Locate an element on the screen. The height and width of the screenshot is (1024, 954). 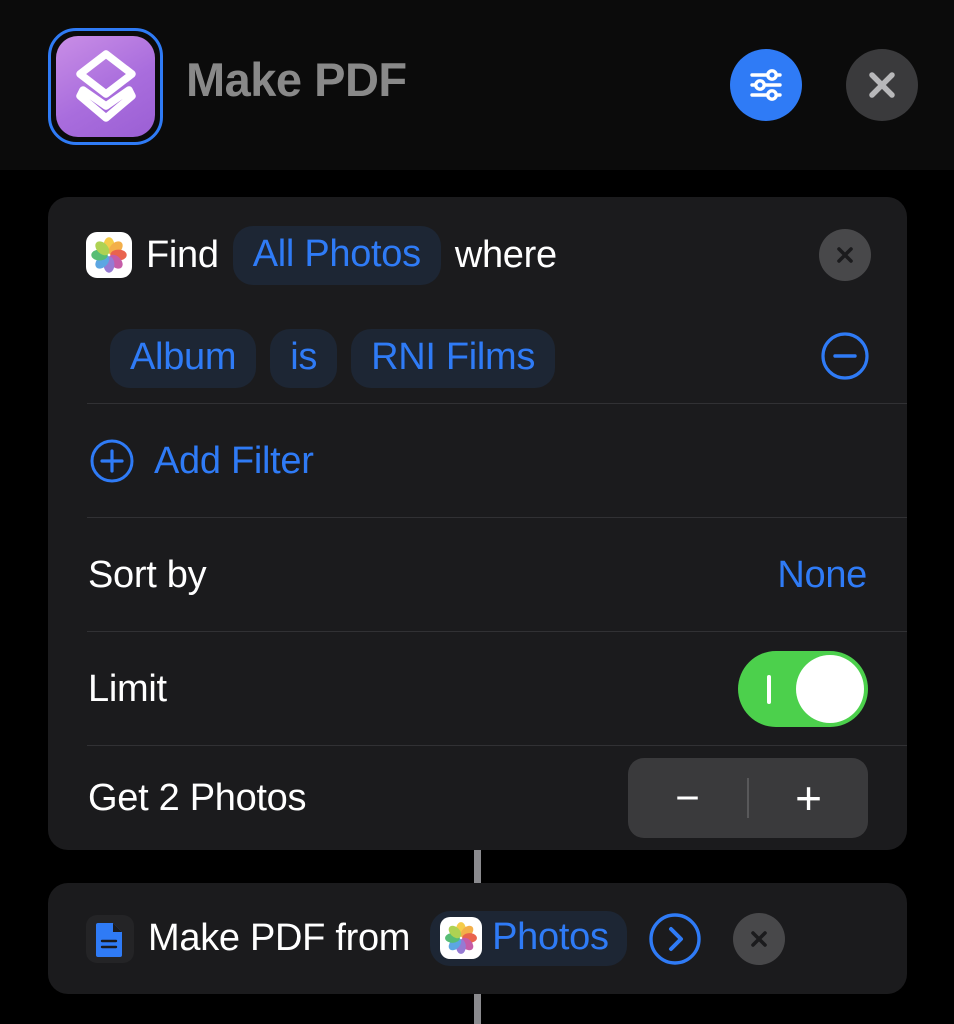
filter-operator-token: is is located at coordinates (304, 358).